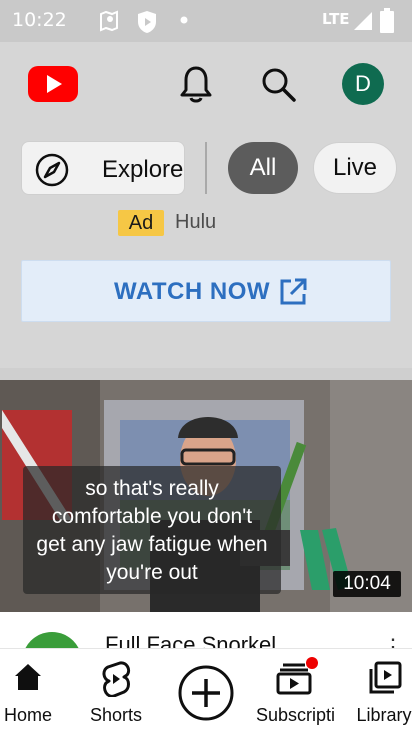  What do you see at coordinates (367, 584) in the screenshot?
I see `video-duration: 10:04` at bounding box center [367, 584].